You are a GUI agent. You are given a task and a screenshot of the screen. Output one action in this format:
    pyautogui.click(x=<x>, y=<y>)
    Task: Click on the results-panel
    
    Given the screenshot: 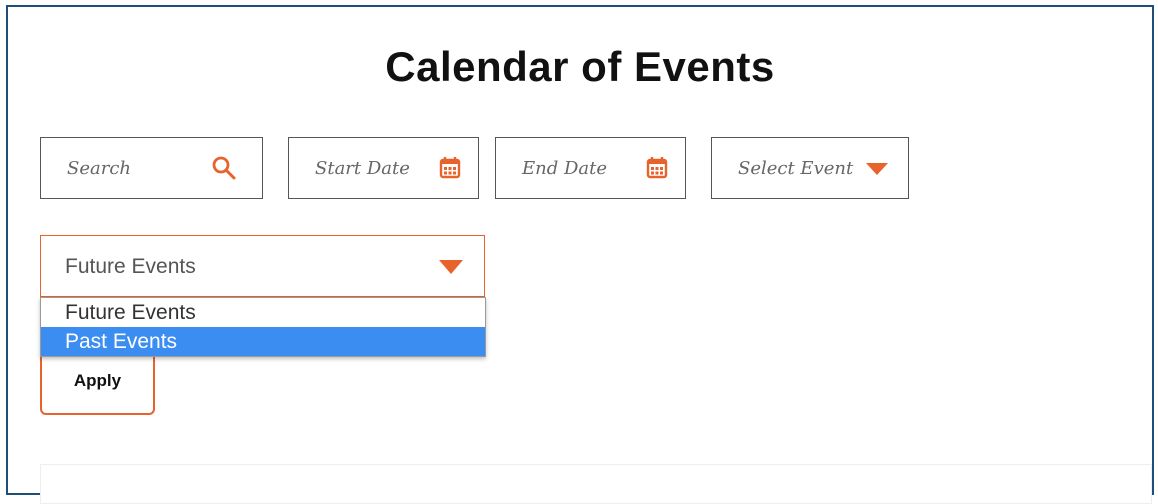 What is the action you would take?
    pyautogui.click(x=596, y=484)
    